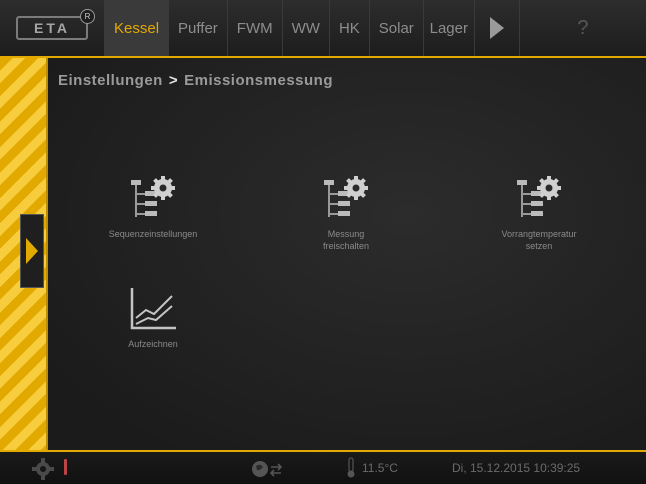 The height and width of the screenshot is (484, 646). What do you see at coordinates (153, 309) in the screenshot?
I see `line-chart-icon` at bounding box center [153, 309].